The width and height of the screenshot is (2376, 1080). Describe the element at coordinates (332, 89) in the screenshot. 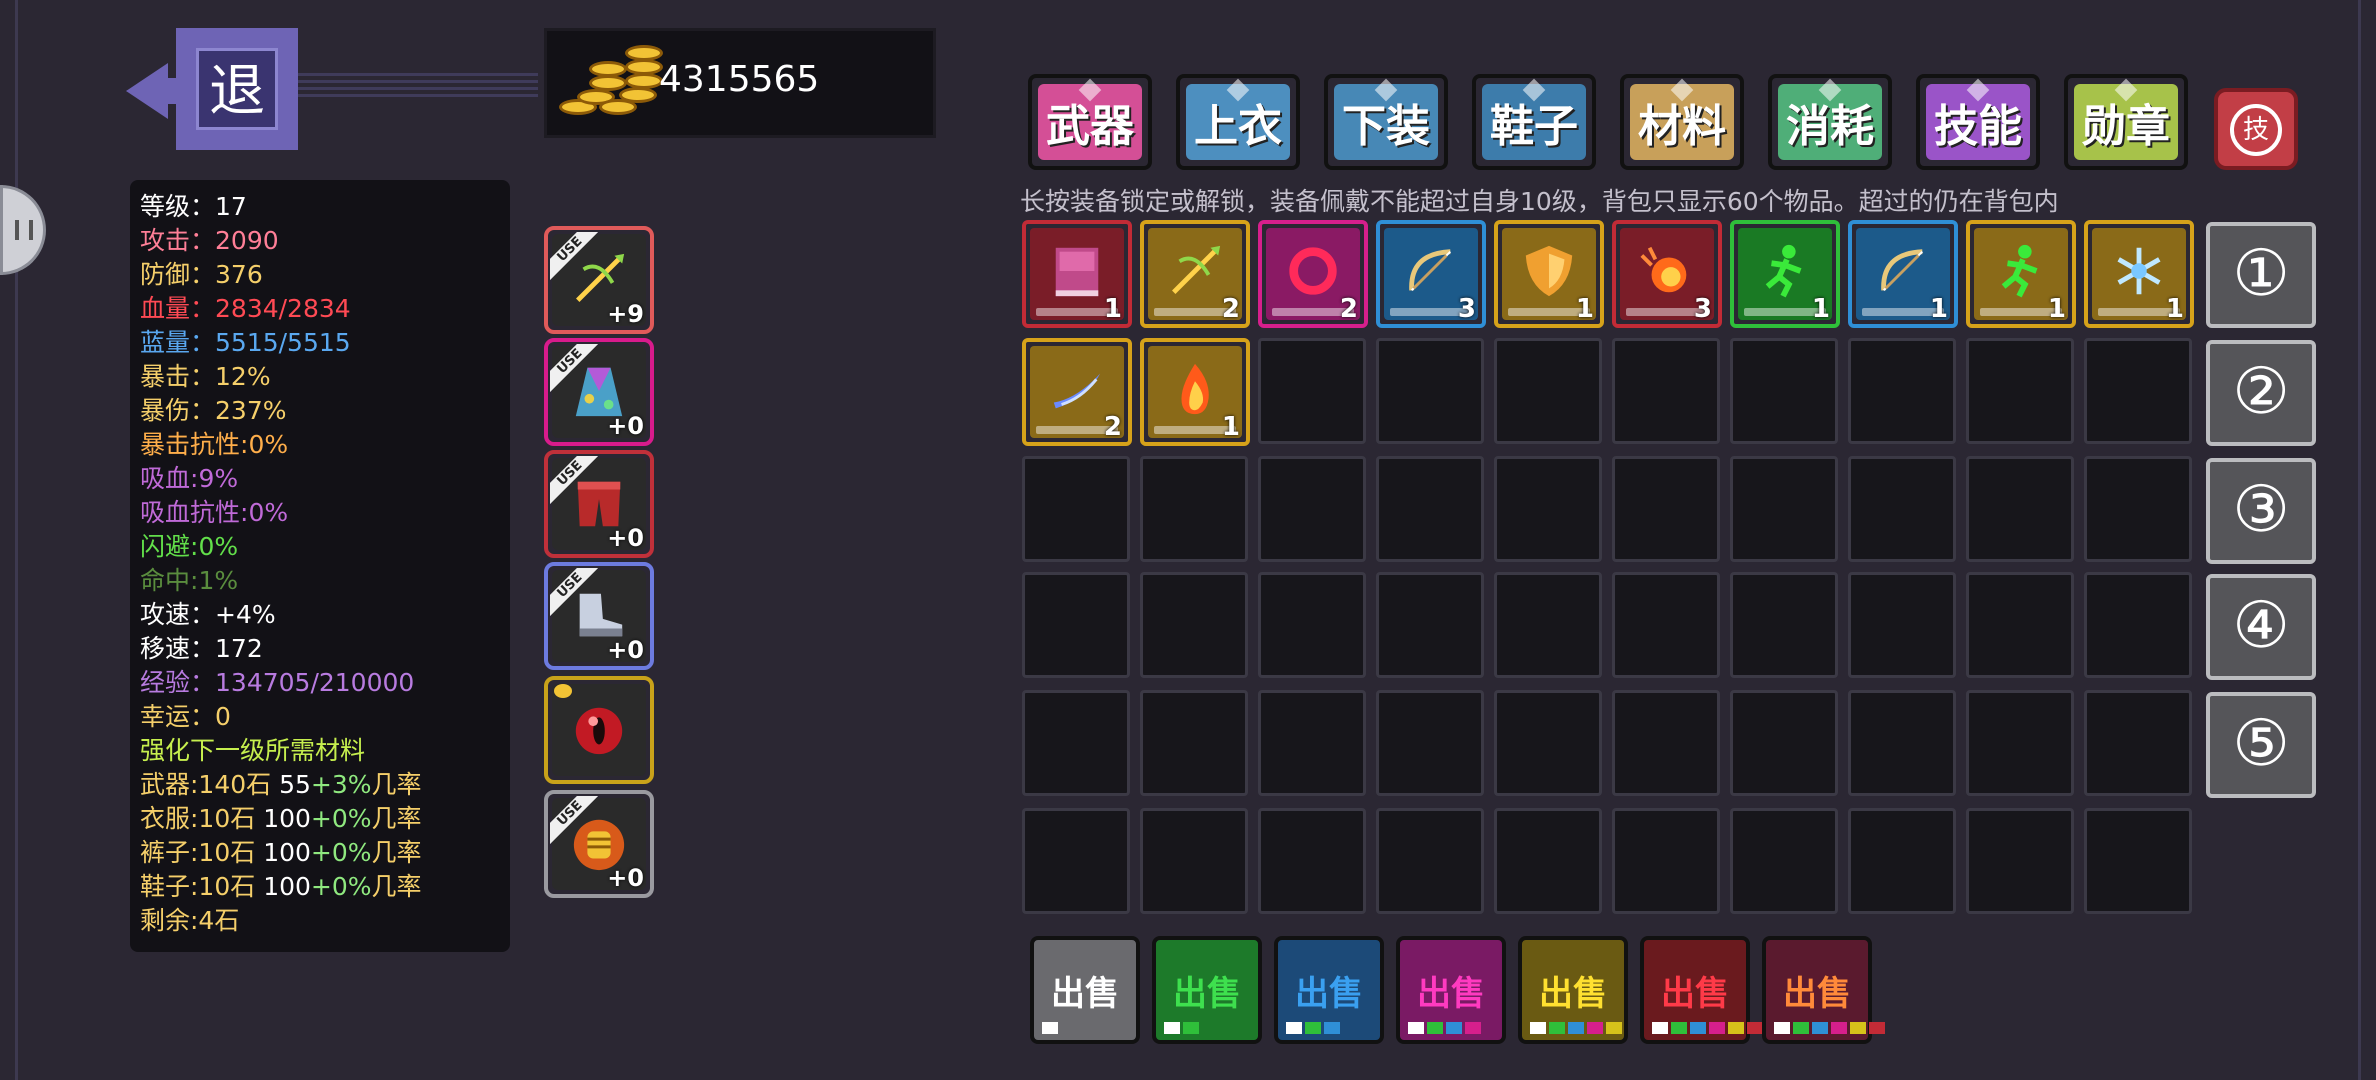

I see `back-button: 退` at that location.